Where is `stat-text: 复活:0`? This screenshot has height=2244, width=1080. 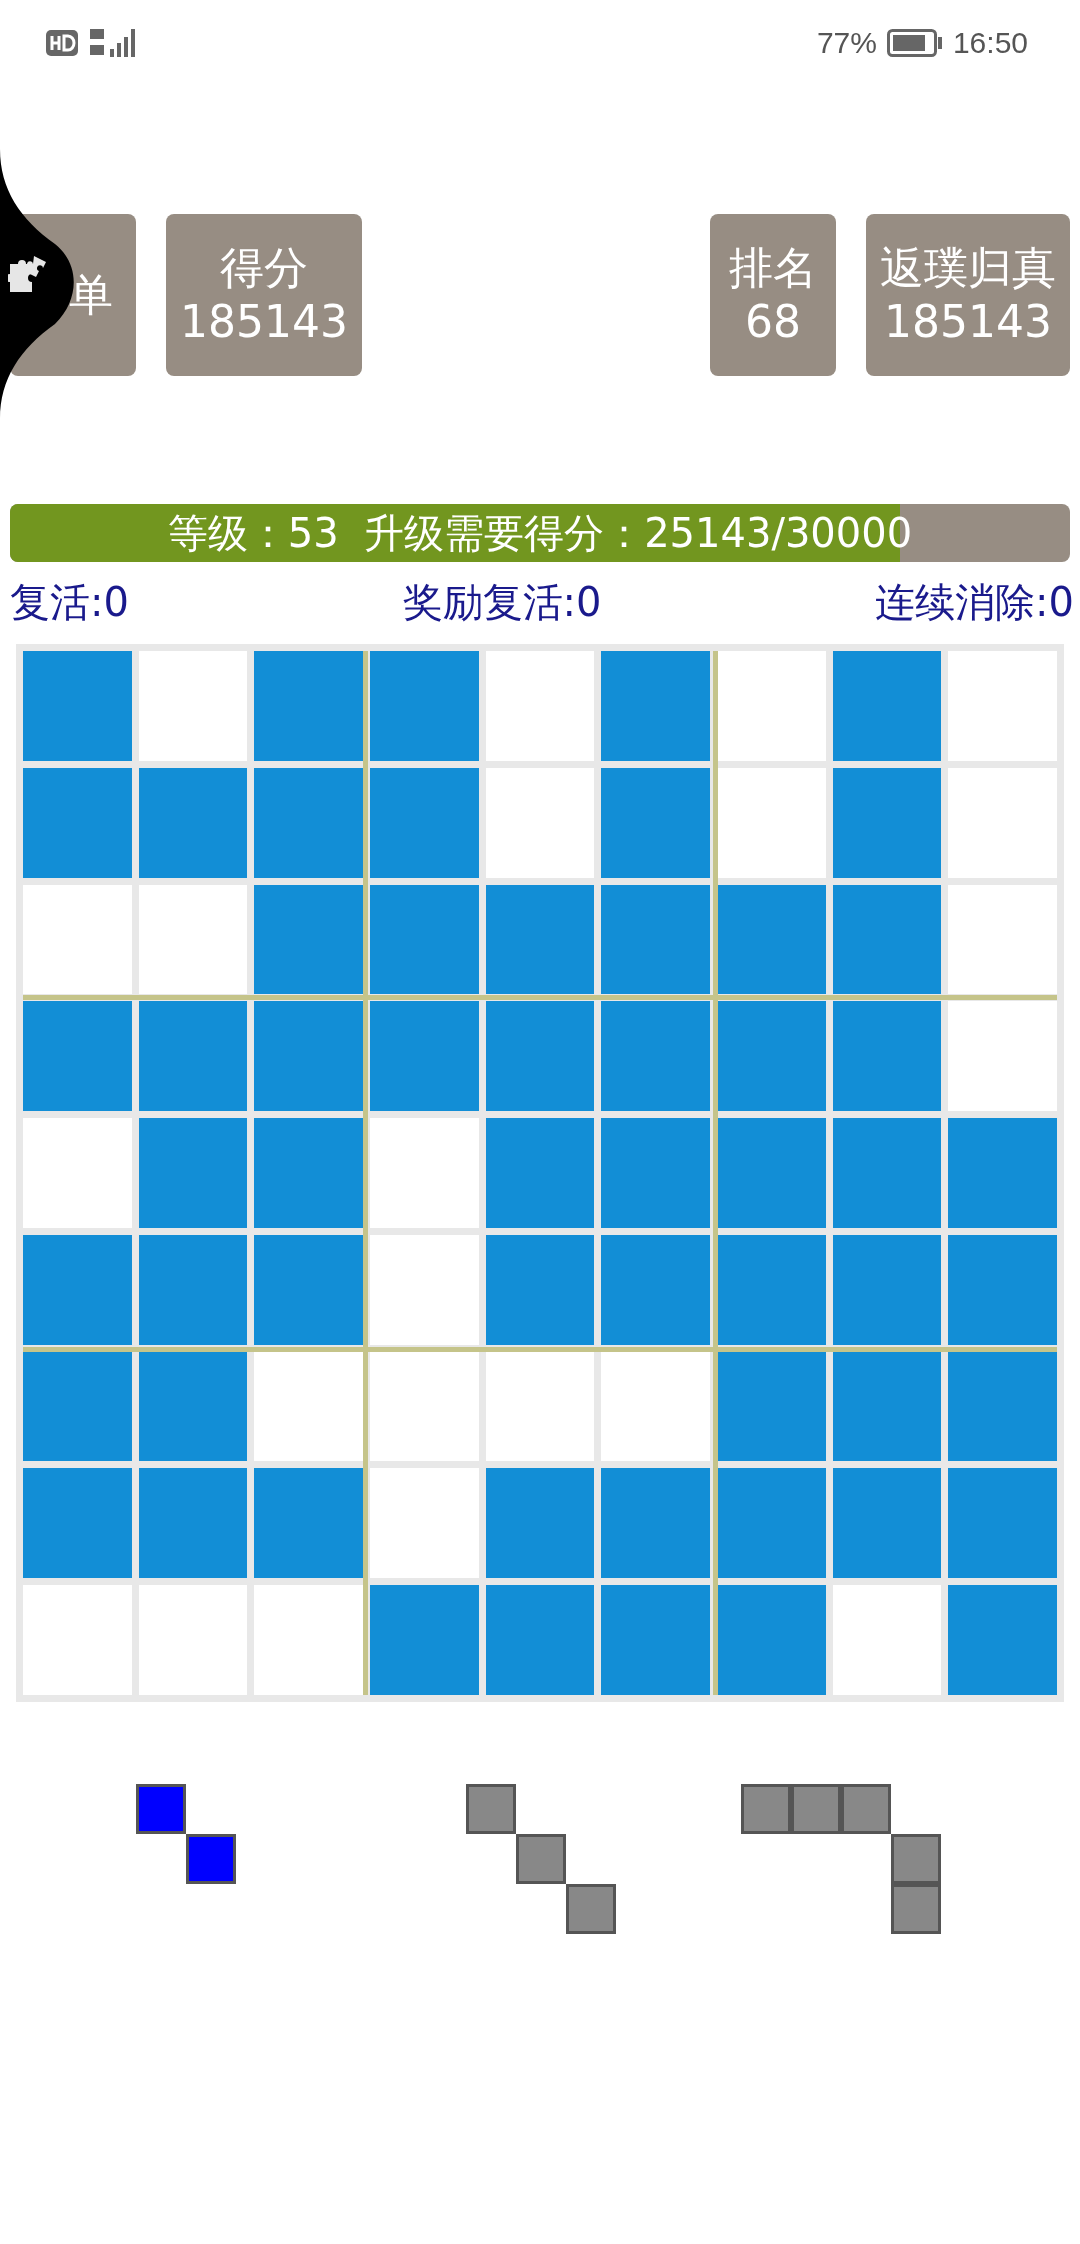 stat-text: 复活:0 is located at coordinates (69, 602).